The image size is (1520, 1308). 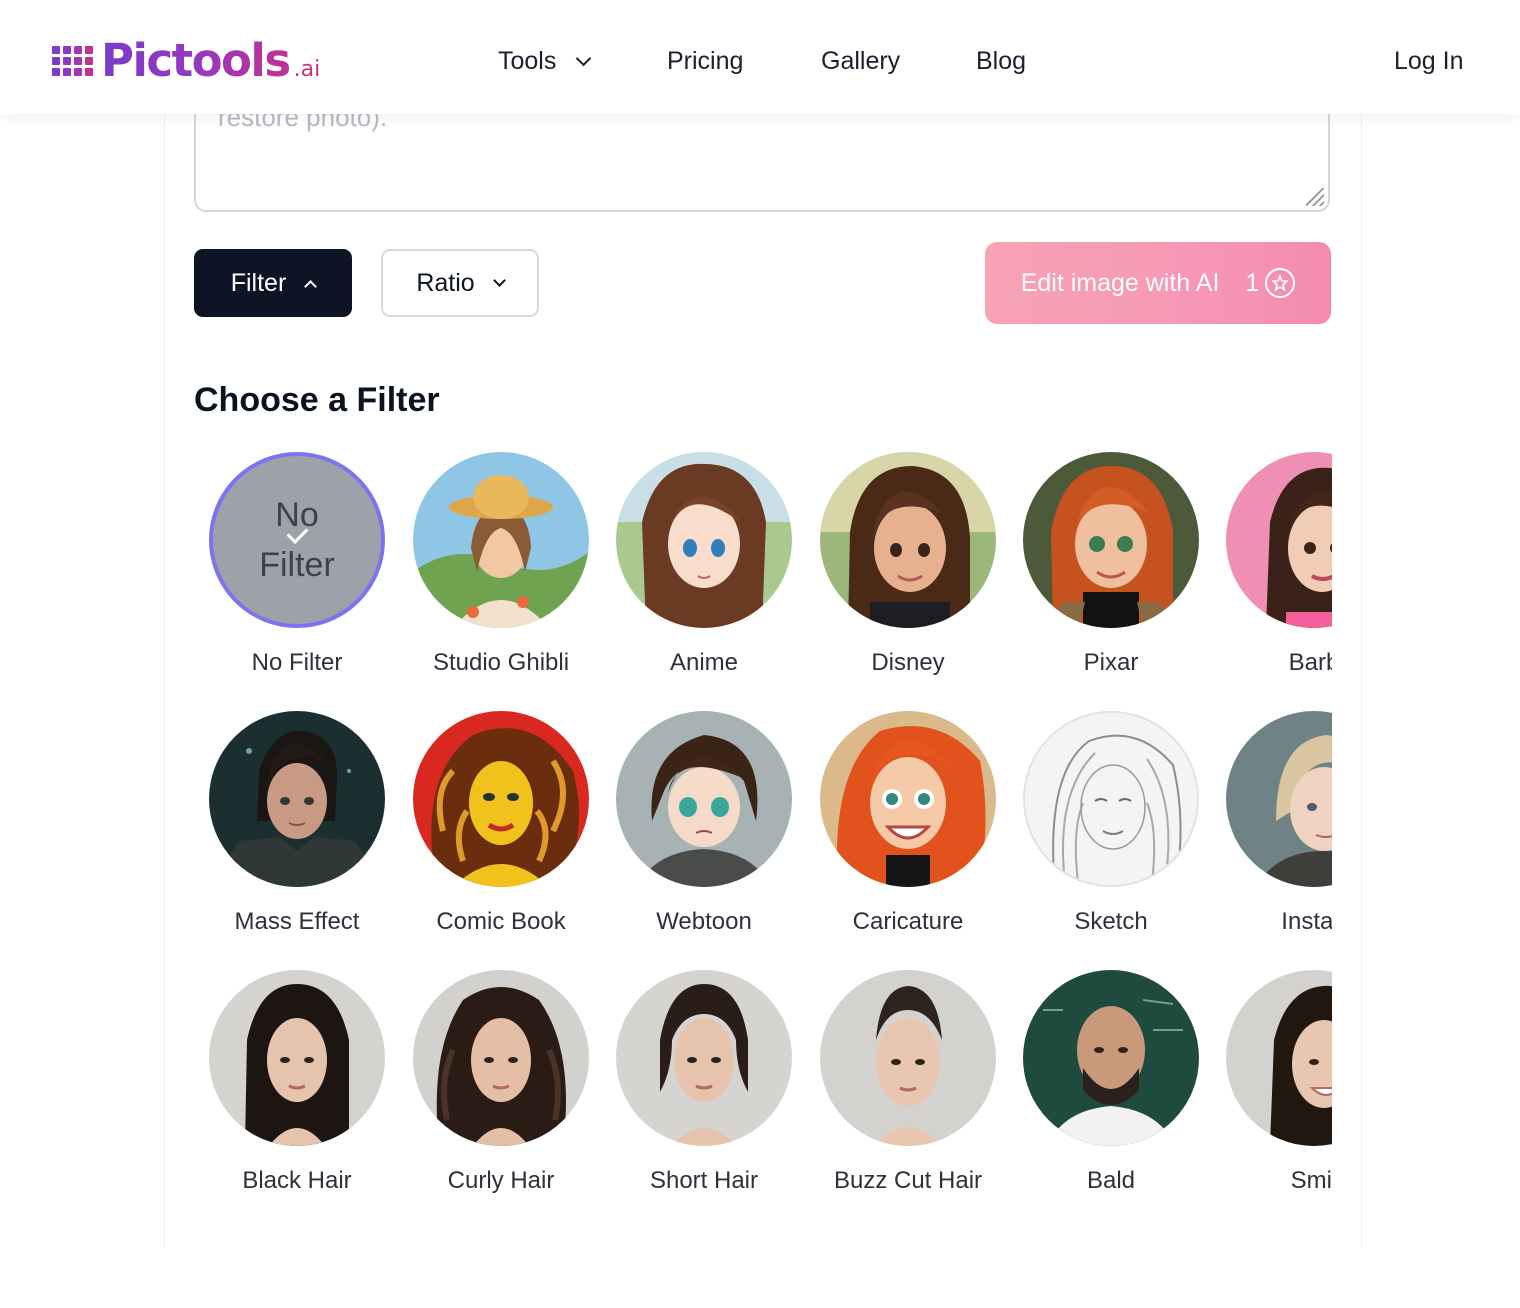 What do you see at coordinates (1111, 662) in the screenshot?
I see `filter-label: Pixar` at bounding box center [1111, 662].